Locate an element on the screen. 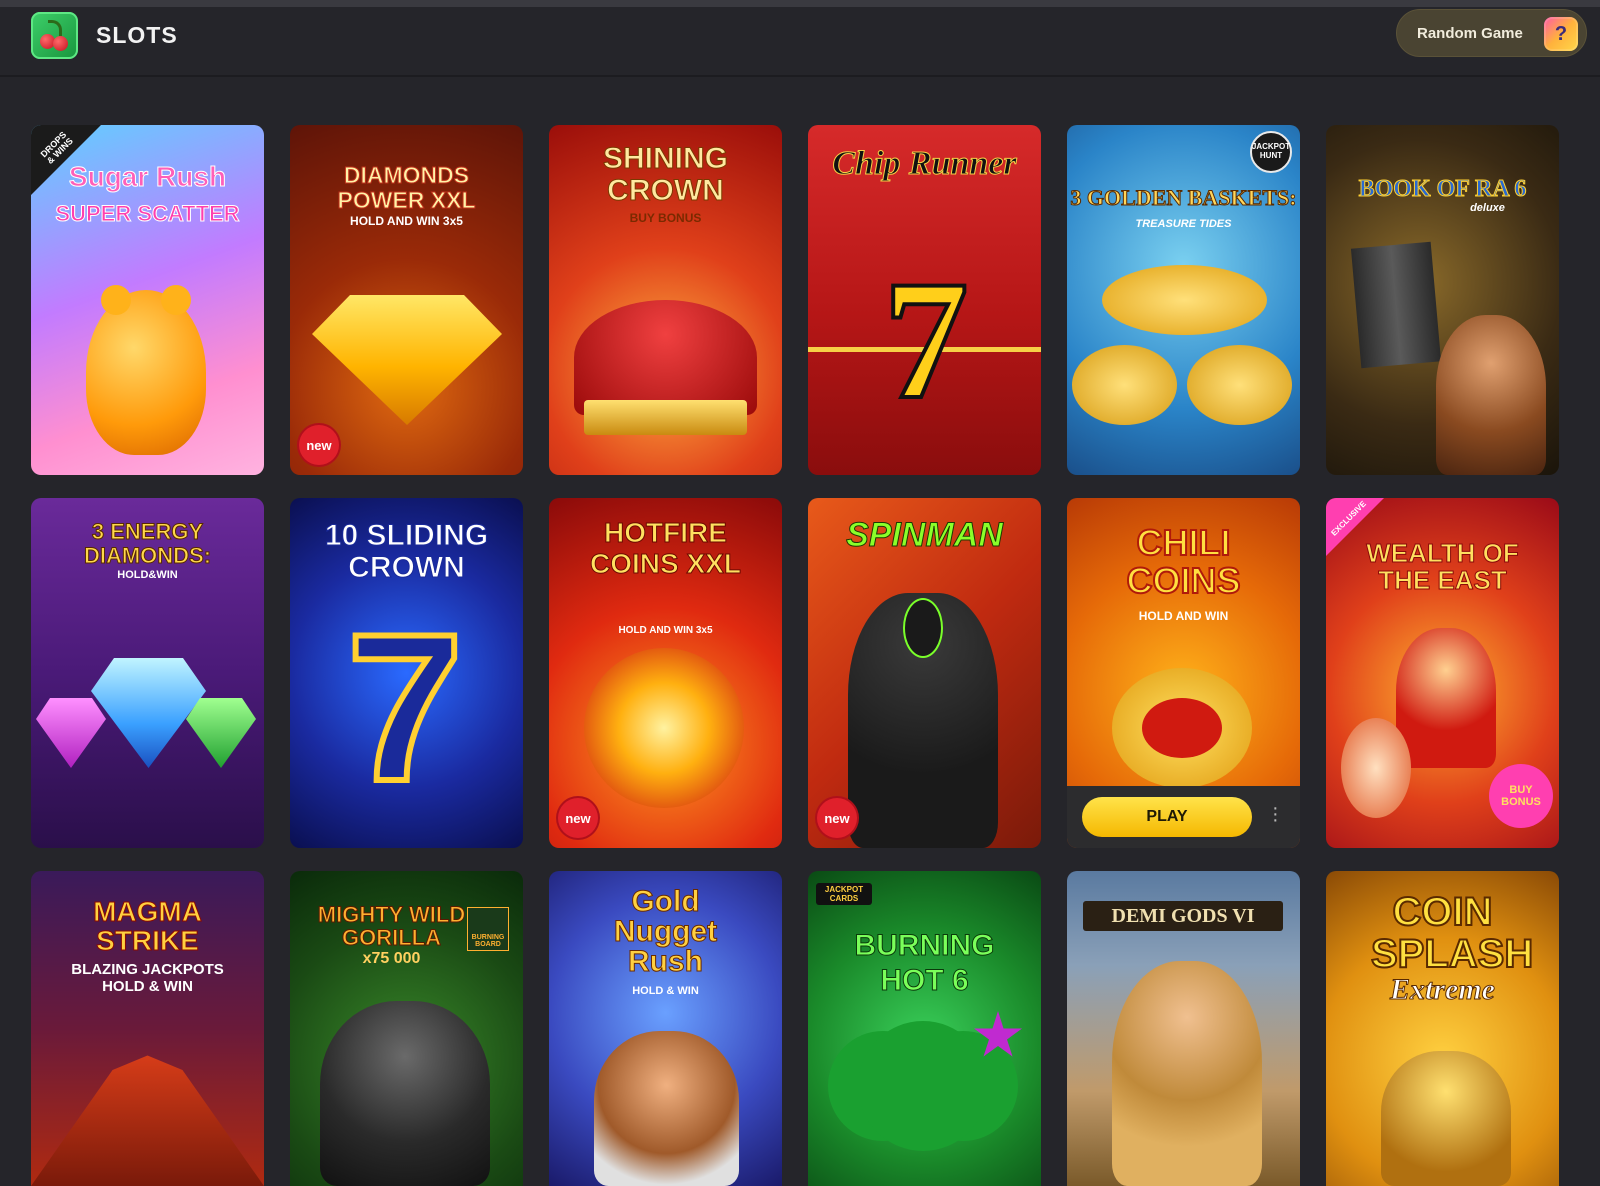 This screenshot has height=1186, width=1600. game-title: 3 ENERGY DIAMONDS: is located at coordinates (147, 544).